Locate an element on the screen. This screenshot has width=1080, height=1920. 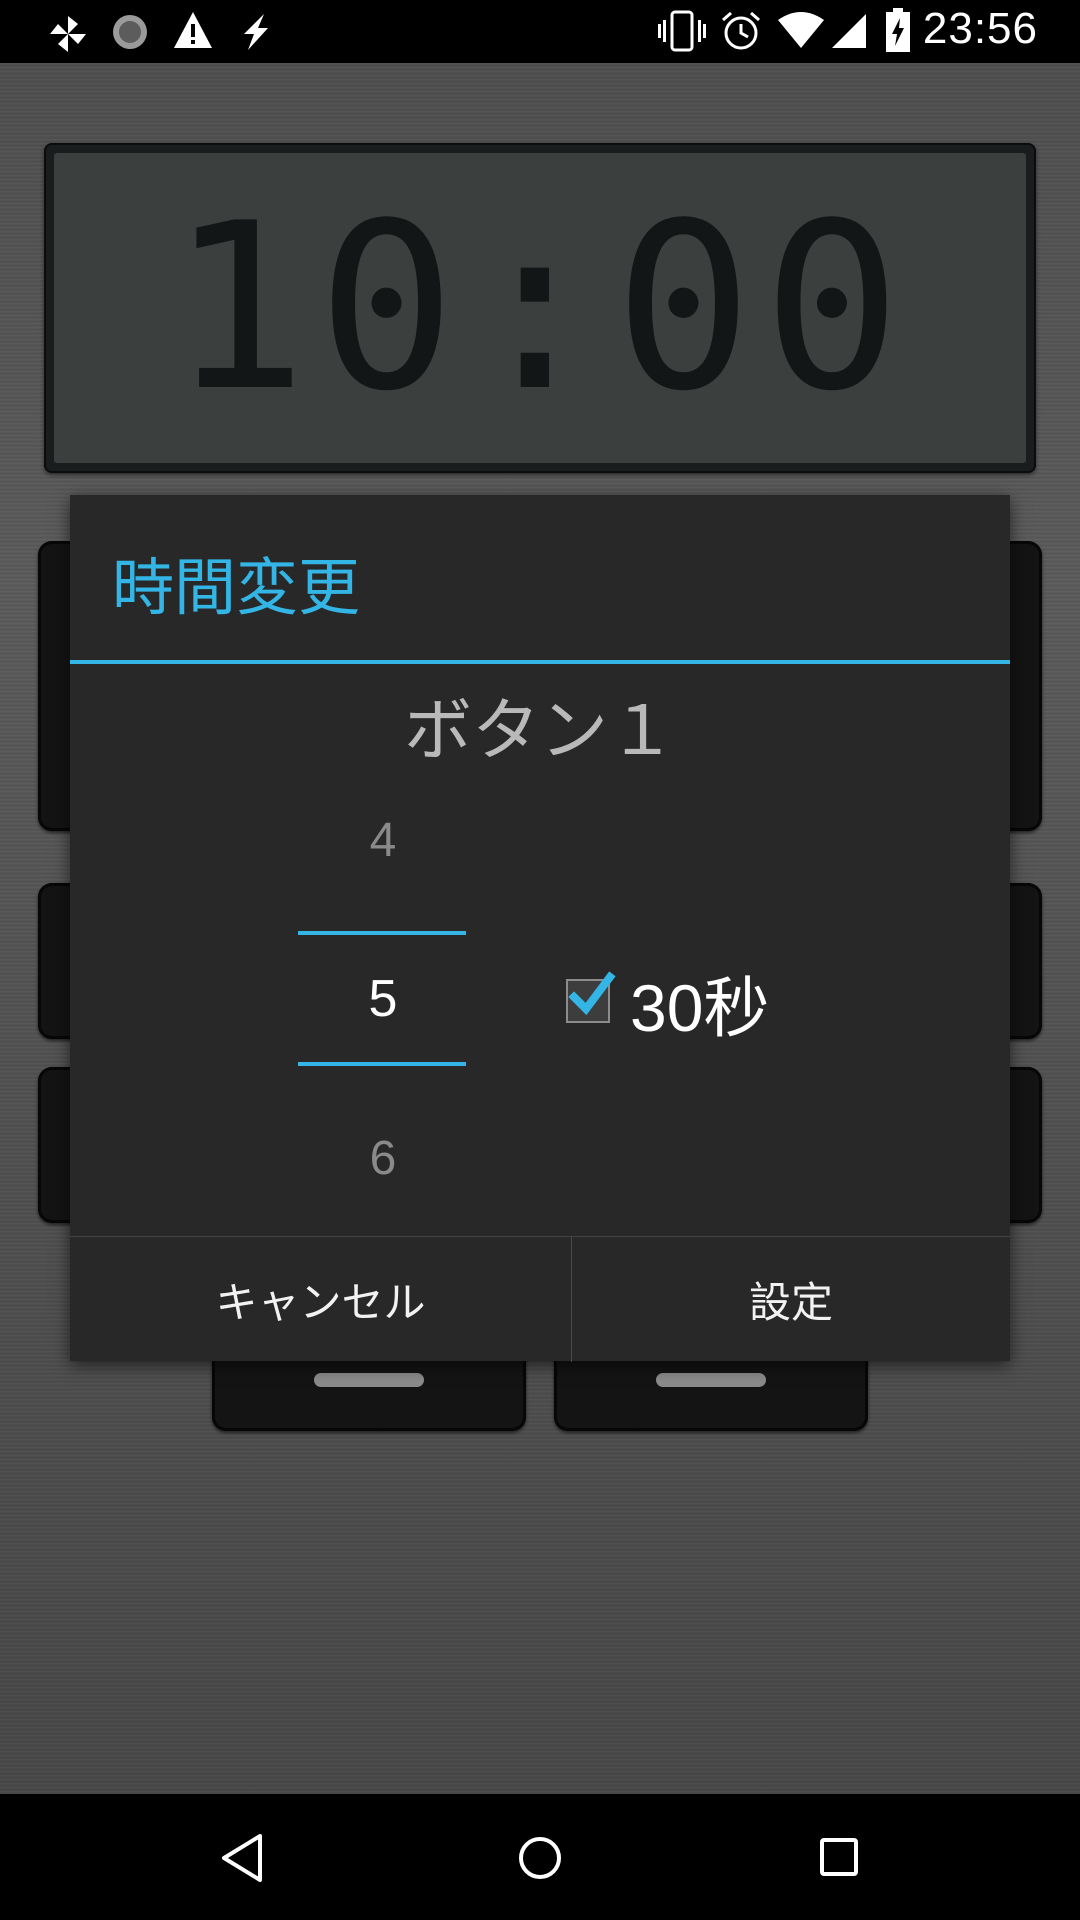
status-time: 23:56 is located at coordinates (980, 28).